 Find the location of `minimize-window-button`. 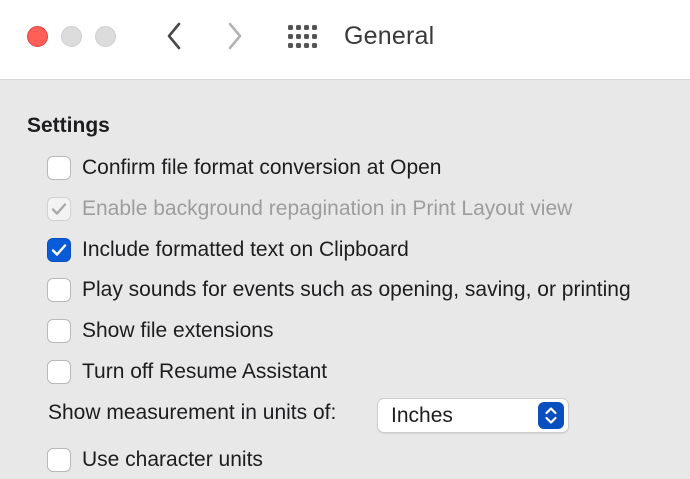

minimize-window-button is located at coordinates (71, 36).